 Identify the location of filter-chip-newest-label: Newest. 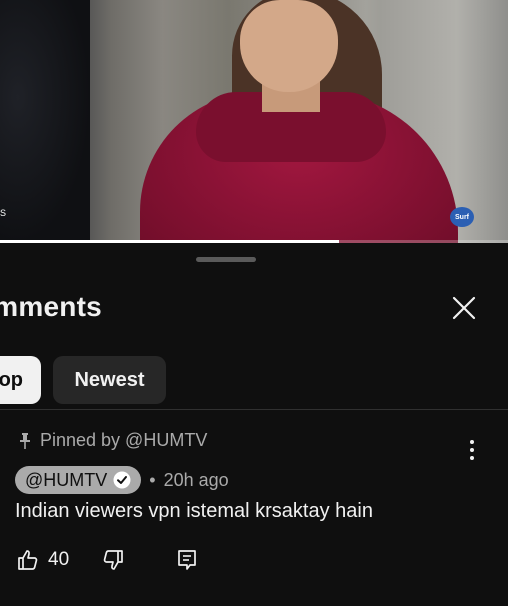
(109, 379).